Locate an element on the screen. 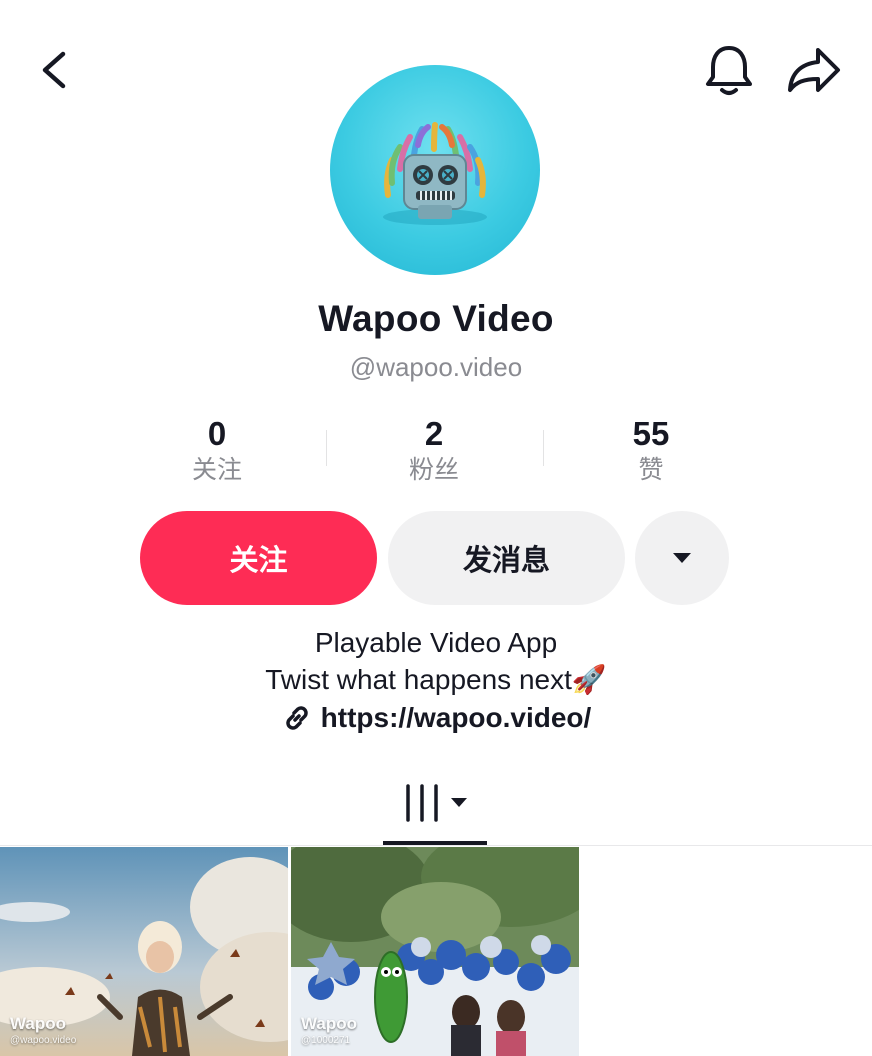 This screenshot has width=872, height=1056. watermark-username: @1000271 is located at coordinates (326, 1040).